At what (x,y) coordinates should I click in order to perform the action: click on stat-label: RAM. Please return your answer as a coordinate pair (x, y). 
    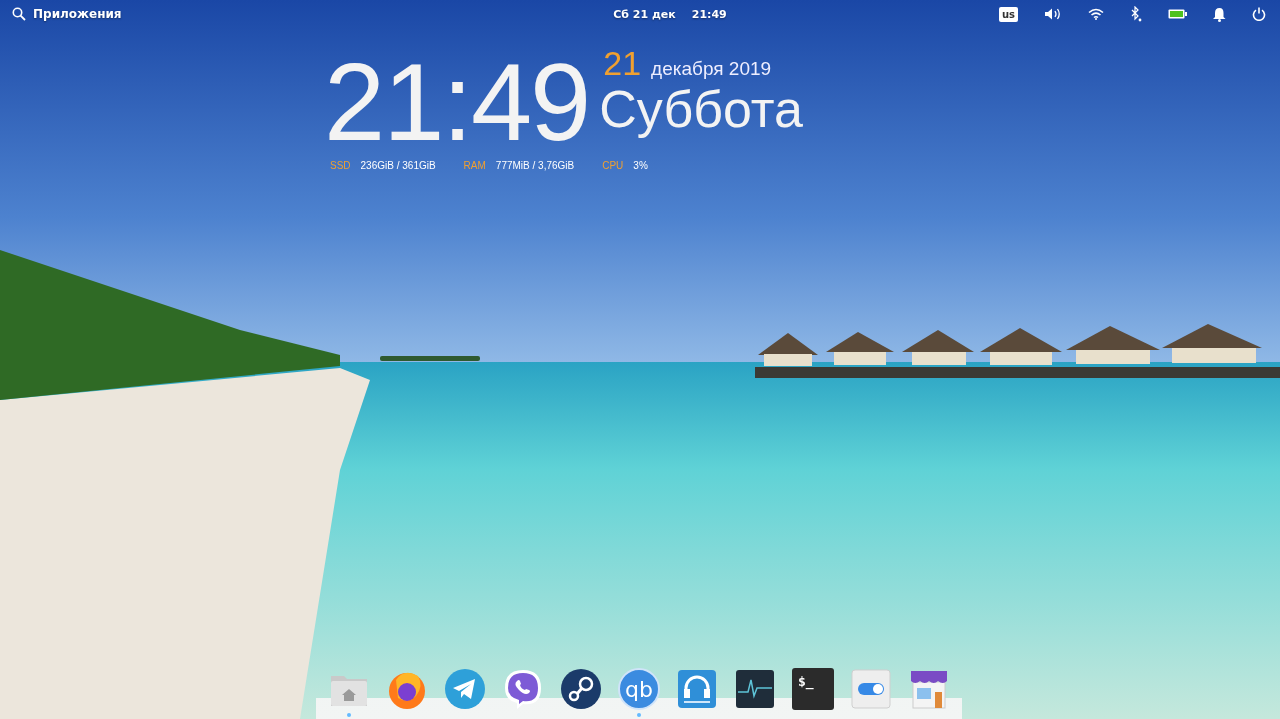
    Looking at the image, I should click on (474, 165).